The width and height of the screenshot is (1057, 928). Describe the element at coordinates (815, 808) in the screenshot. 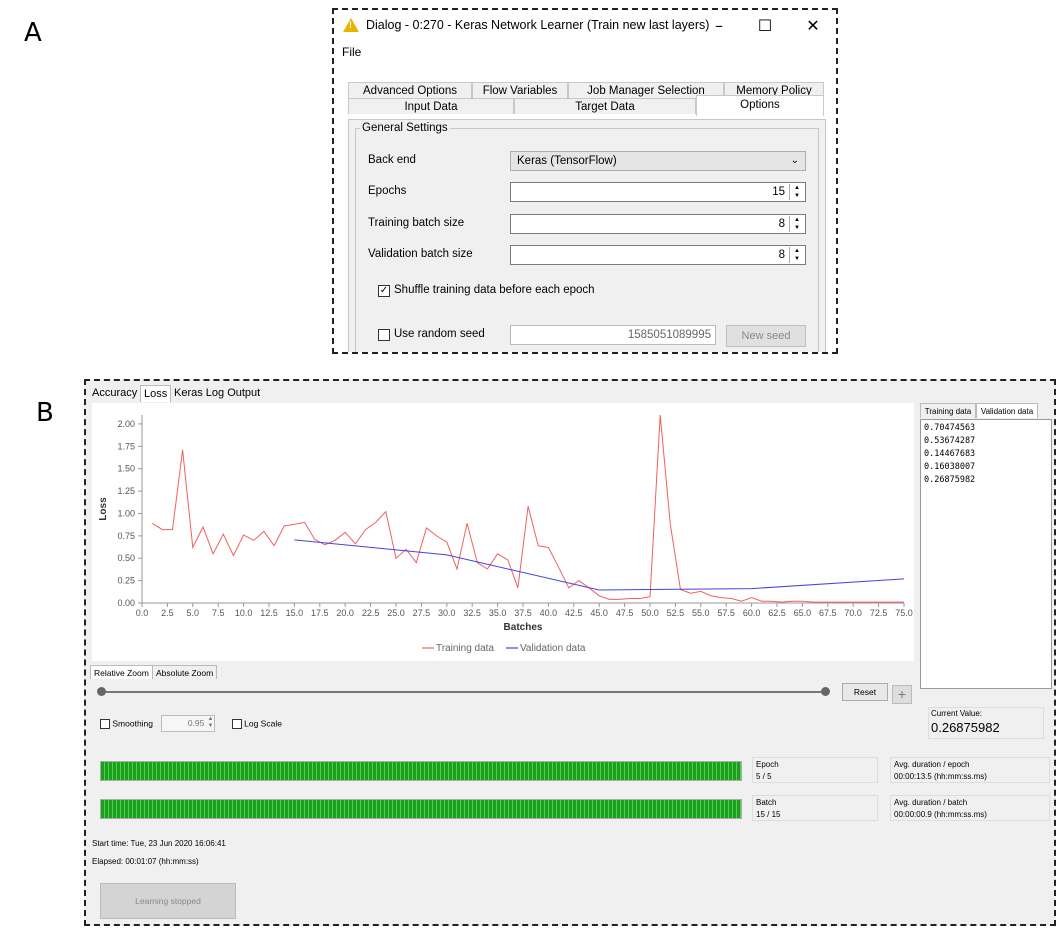

I see `batch-info: Batch 15 / 15` at that location.